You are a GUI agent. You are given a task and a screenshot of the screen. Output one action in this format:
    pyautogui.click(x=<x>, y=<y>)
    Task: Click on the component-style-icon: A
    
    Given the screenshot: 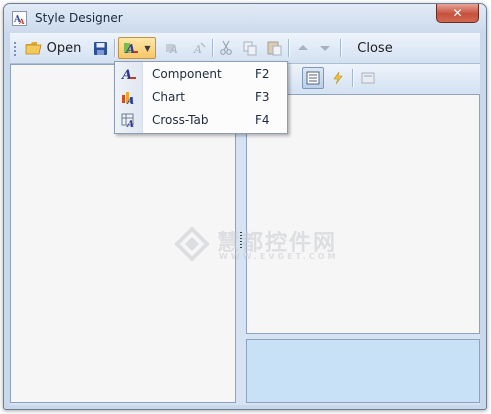 What is the action you would take?
    pyautogui.click(x=128, y=74)
    